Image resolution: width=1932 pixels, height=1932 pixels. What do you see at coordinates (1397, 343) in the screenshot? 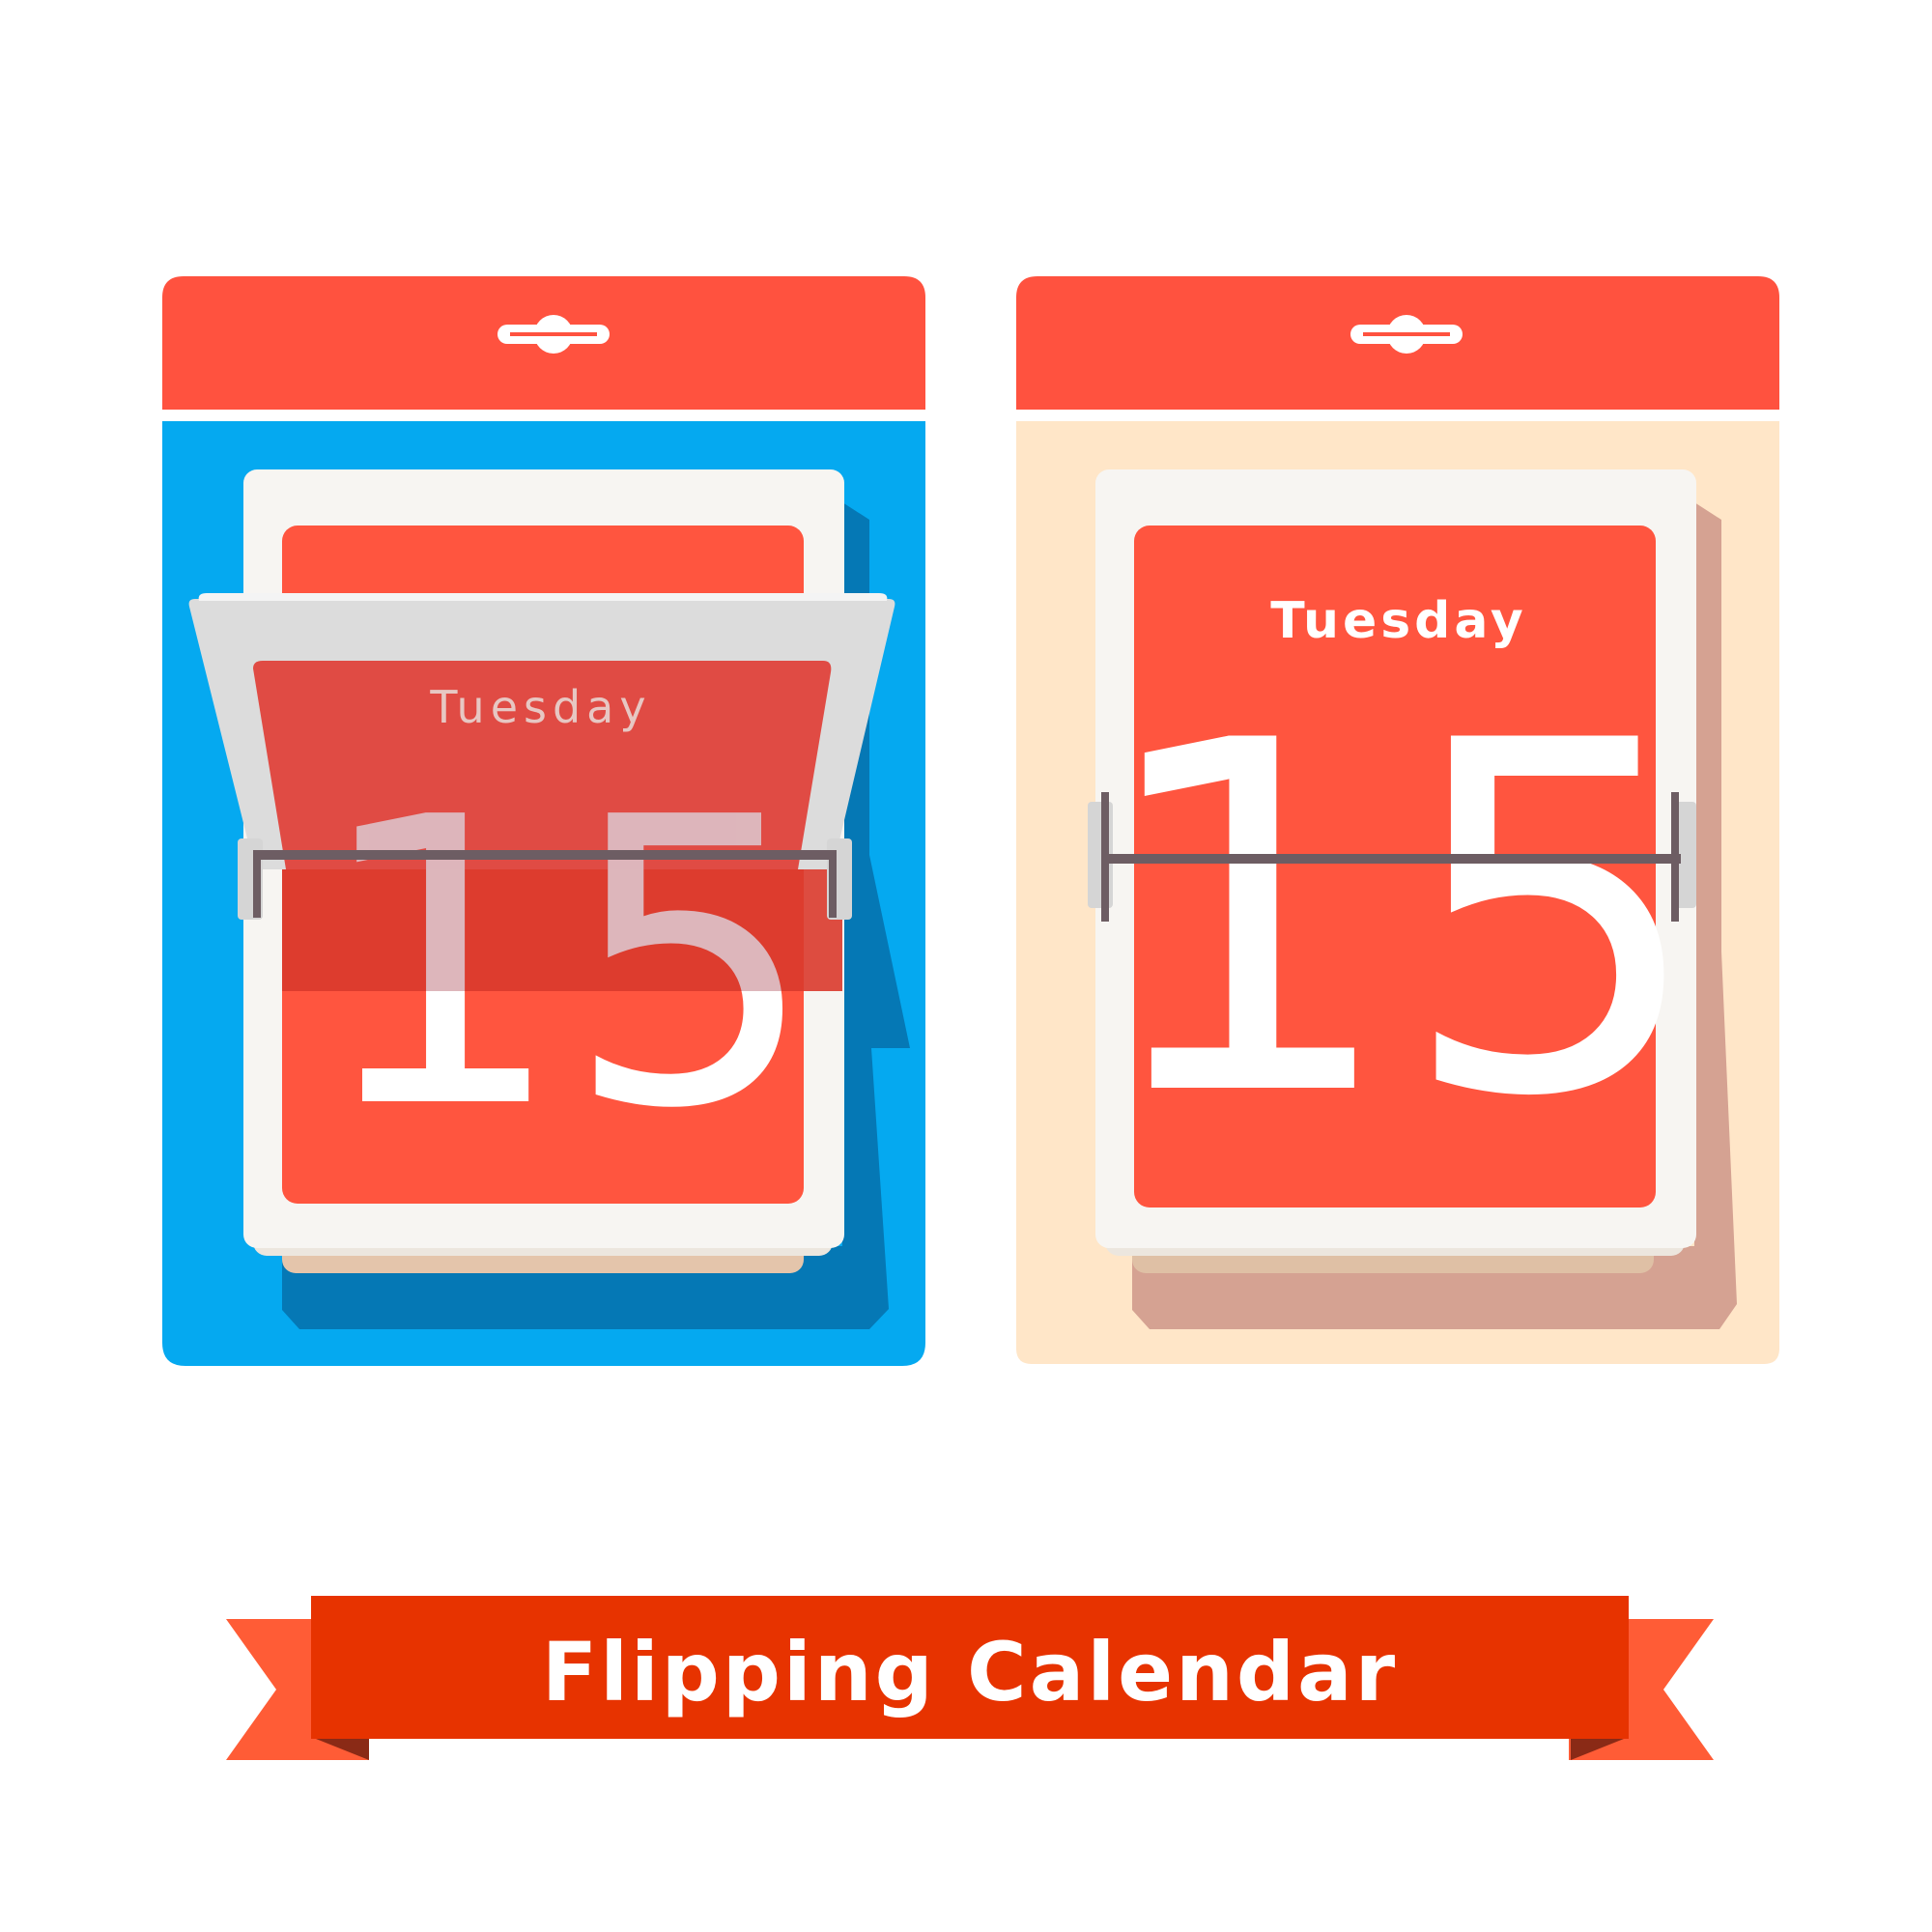
I see `right-calendar-header` at bounding box center [1397, 343].